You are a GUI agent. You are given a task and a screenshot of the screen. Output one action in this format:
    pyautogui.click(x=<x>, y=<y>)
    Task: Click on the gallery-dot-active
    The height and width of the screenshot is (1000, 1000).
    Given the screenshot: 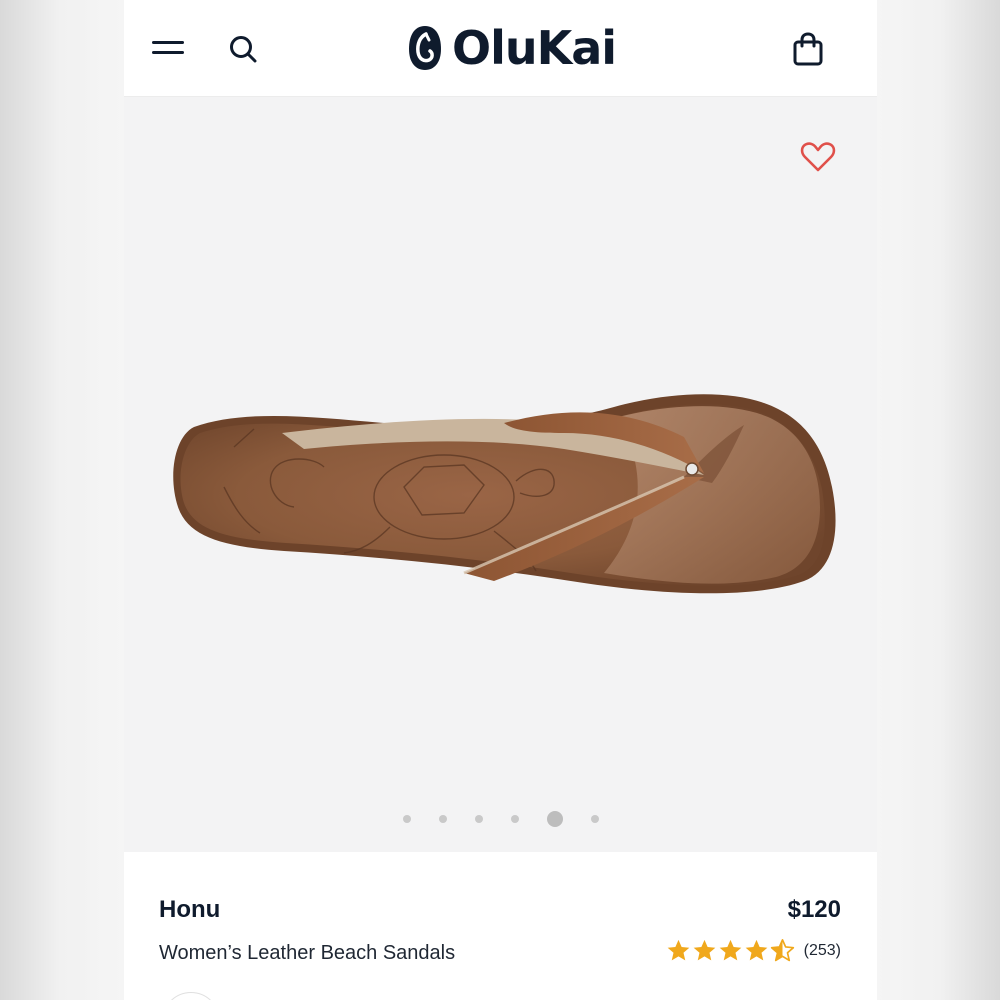 What is the action you would take?
    pyautogui.click(x=554, y=819)
    